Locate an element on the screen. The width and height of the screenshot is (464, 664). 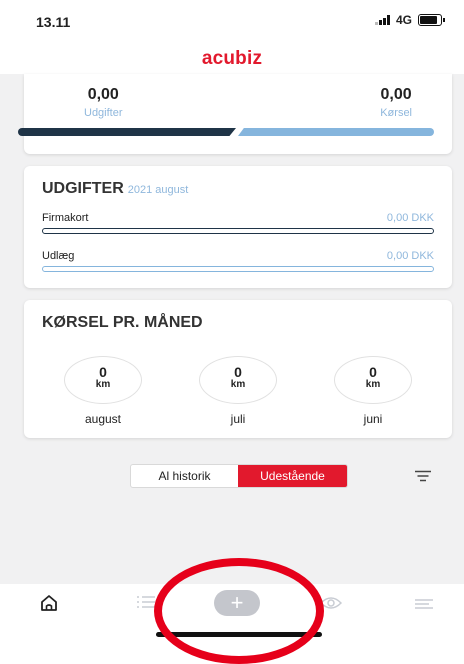
month-label: august is located at coordinates (103, 419).